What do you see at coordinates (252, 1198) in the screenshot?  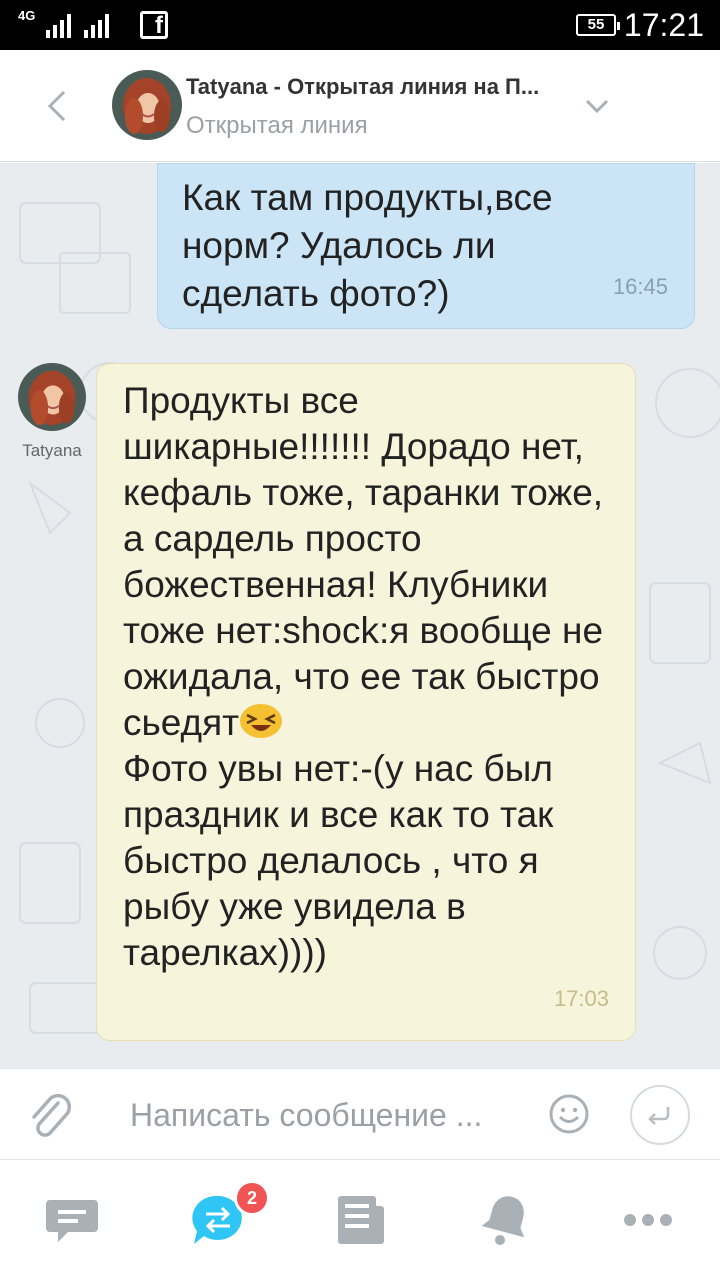 I see `notification-badge: 2` at bounding box center [252, 1198].